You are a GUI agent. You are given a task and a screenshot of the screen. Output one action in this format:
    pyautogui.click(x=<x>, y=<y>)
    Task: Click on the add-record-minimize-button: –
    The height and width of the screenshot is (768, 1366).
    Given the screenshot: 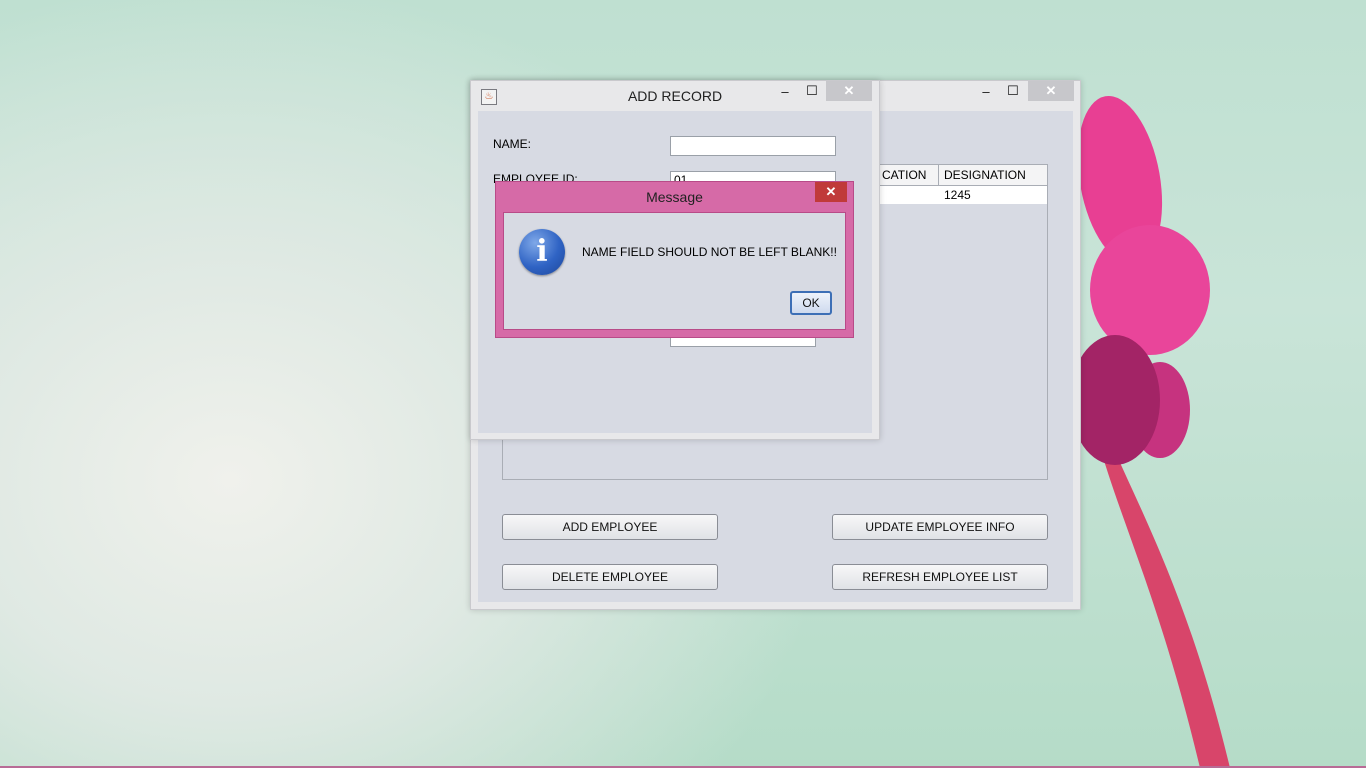 What is the action you would take?
    pyautogui.click(x=785, y=91)
    